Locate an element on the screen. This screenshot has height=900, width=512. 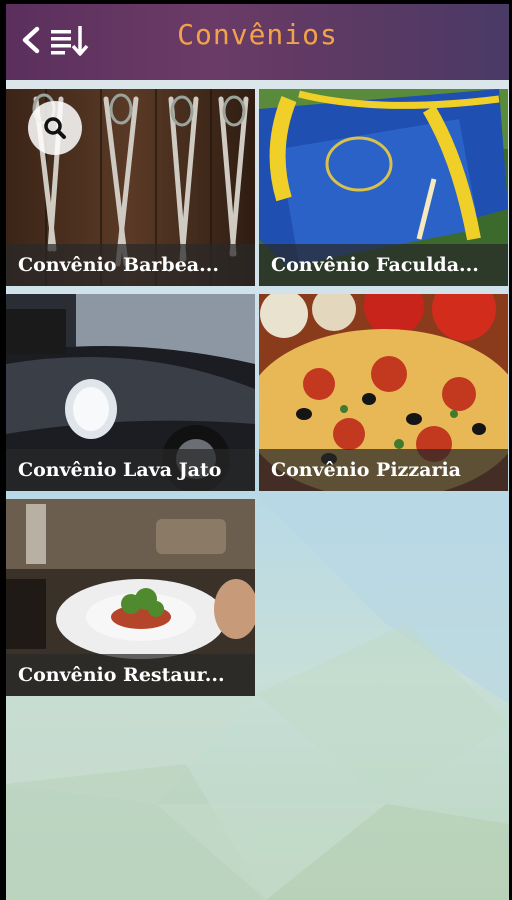
search-icon is located at coordinates (55, 128).